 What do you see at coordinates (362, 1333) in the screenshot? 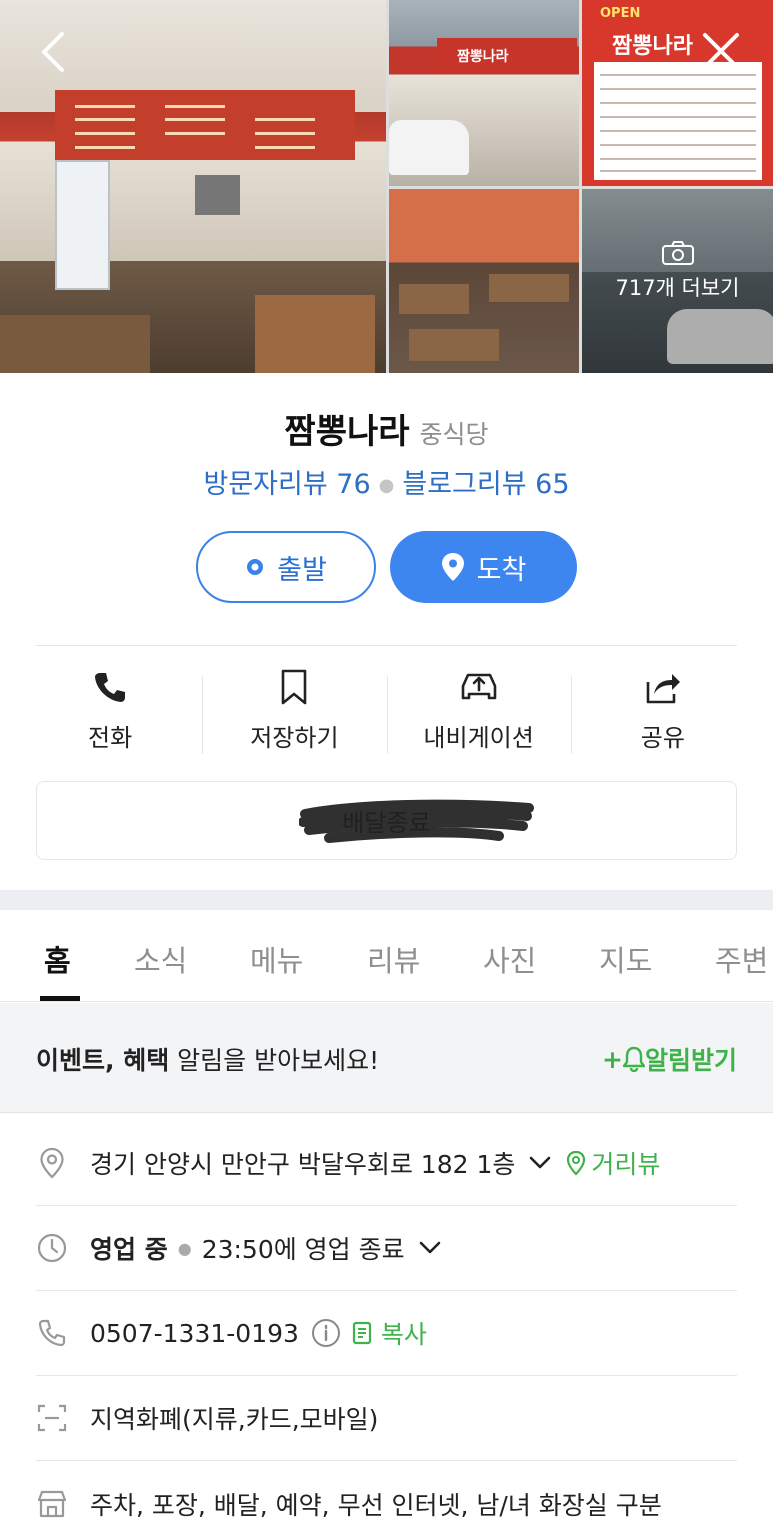
I see `copy-icon` at bounding box center [362, 1333].